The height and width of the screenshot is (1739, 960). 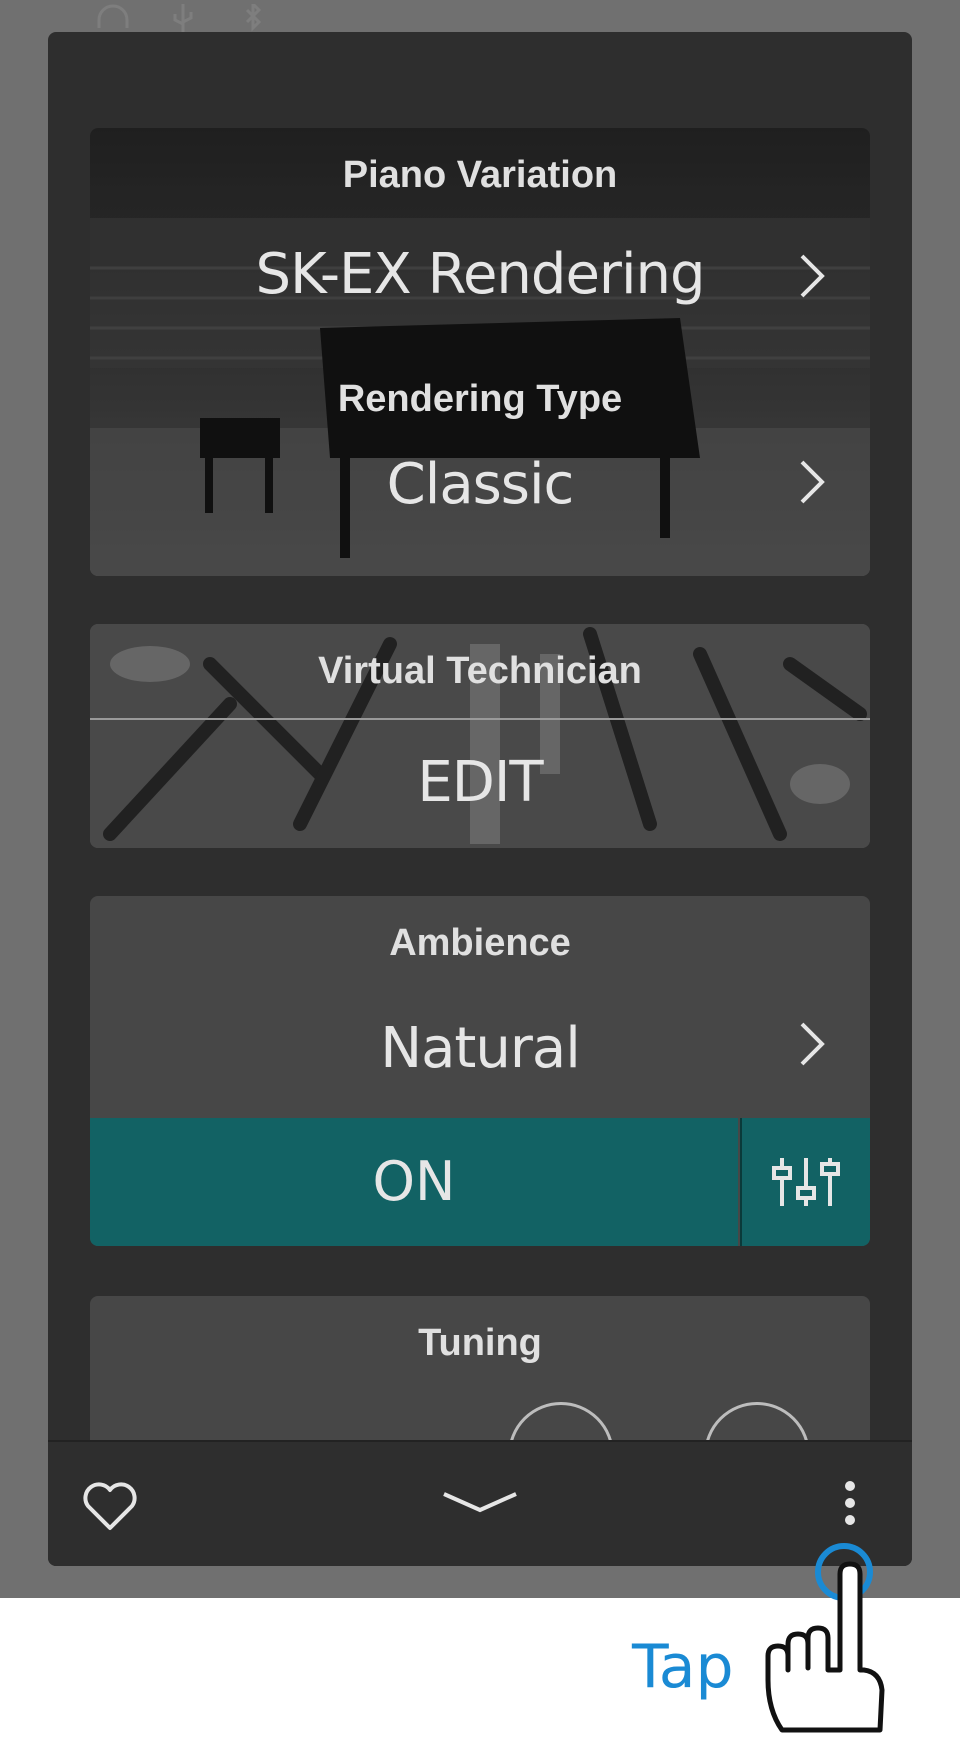 I want to click on ambience-on-toggle: ON, so click(x=414, y=1182).